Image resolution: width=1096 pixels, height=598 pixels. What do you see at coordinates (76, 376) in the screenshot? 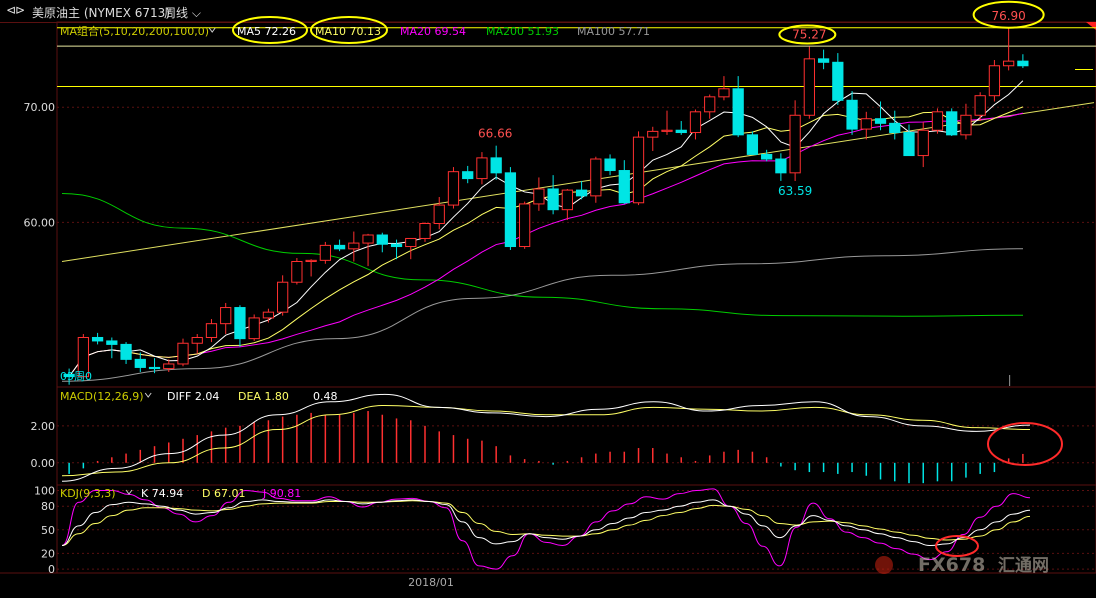
I see `week-label: 05周0` at bounding box center [76, 376].